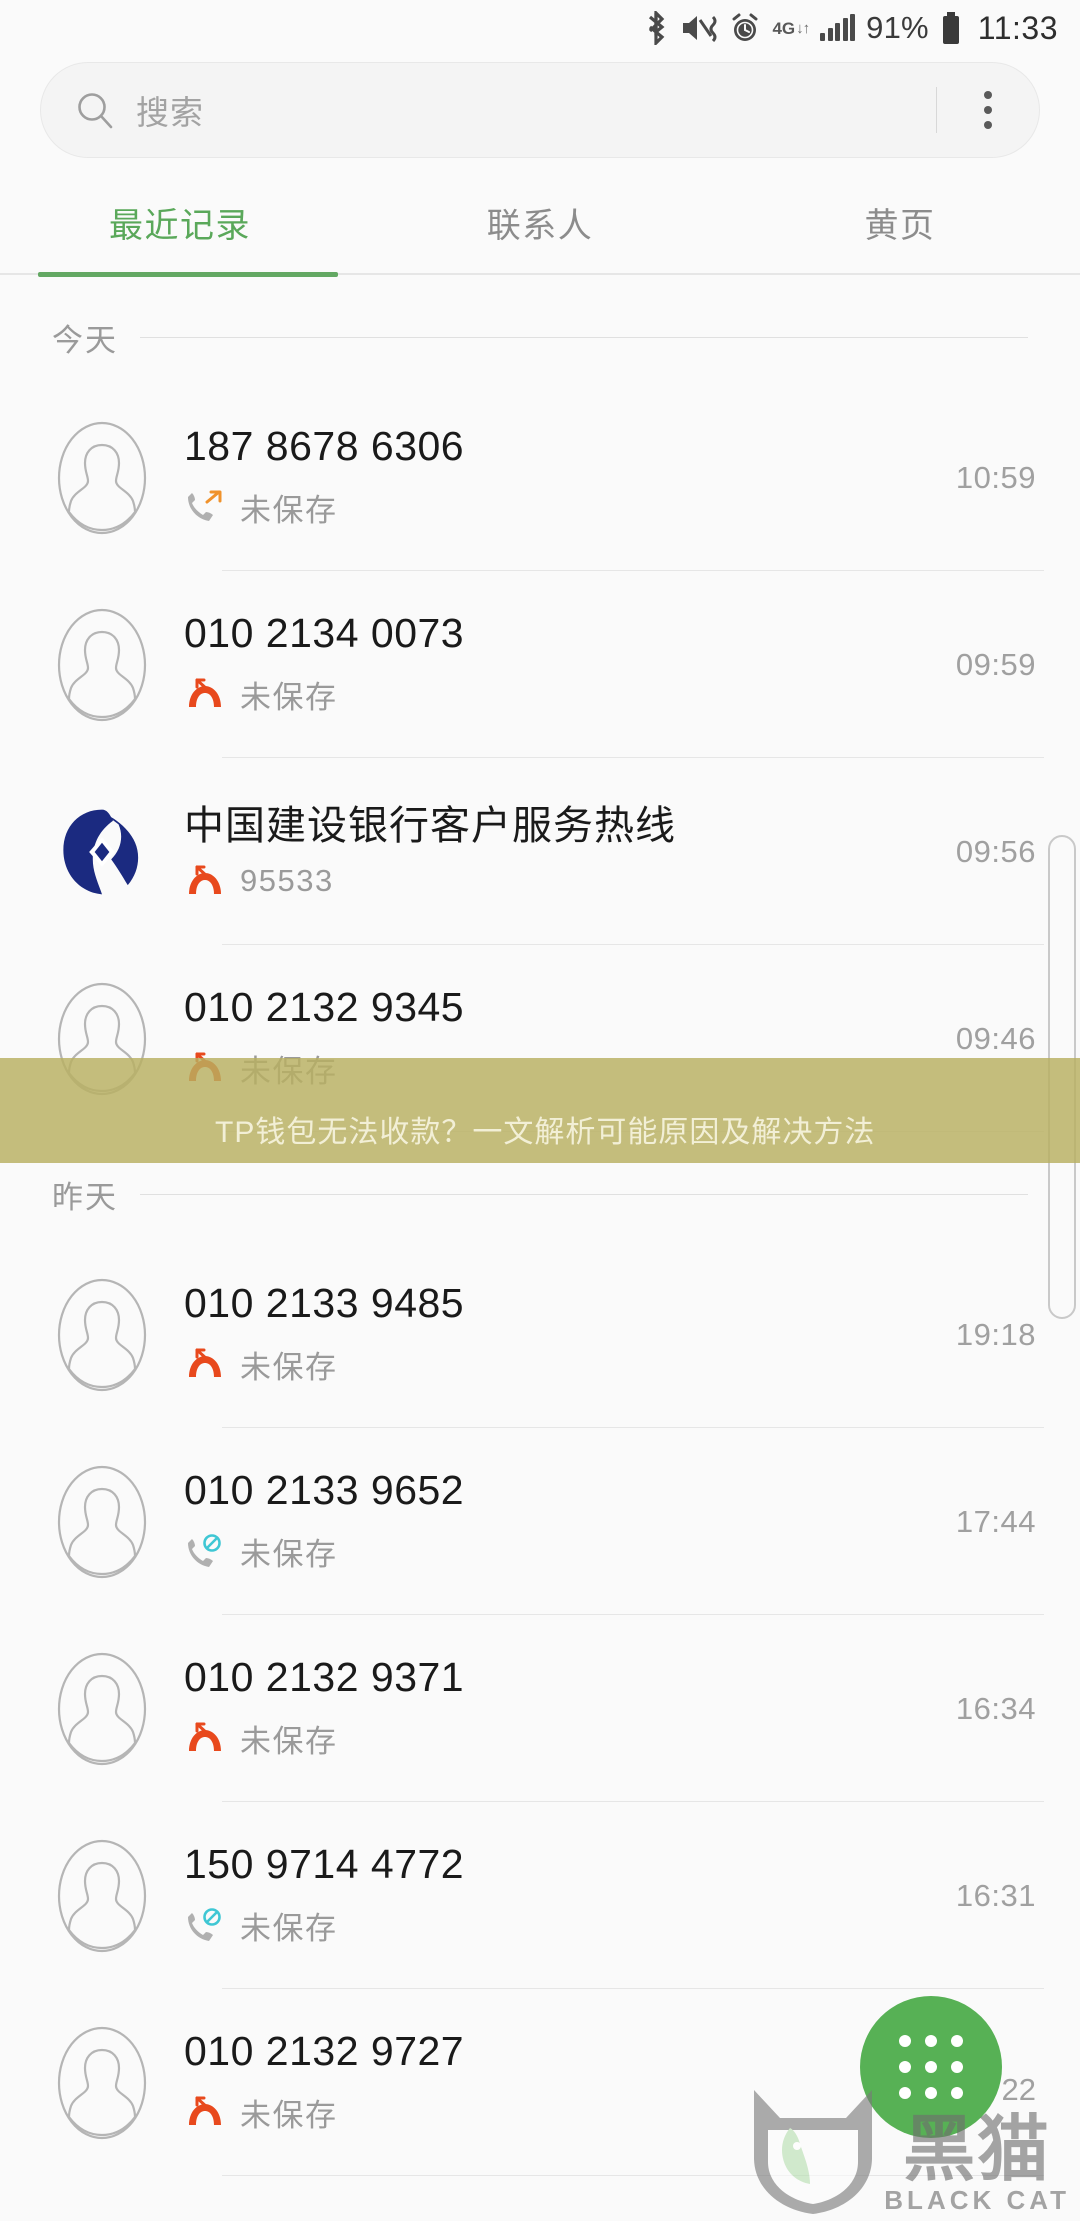  Describe the element at coordinates (813, 2150) in the screenshot. I see `black-cat-logo` at that location.